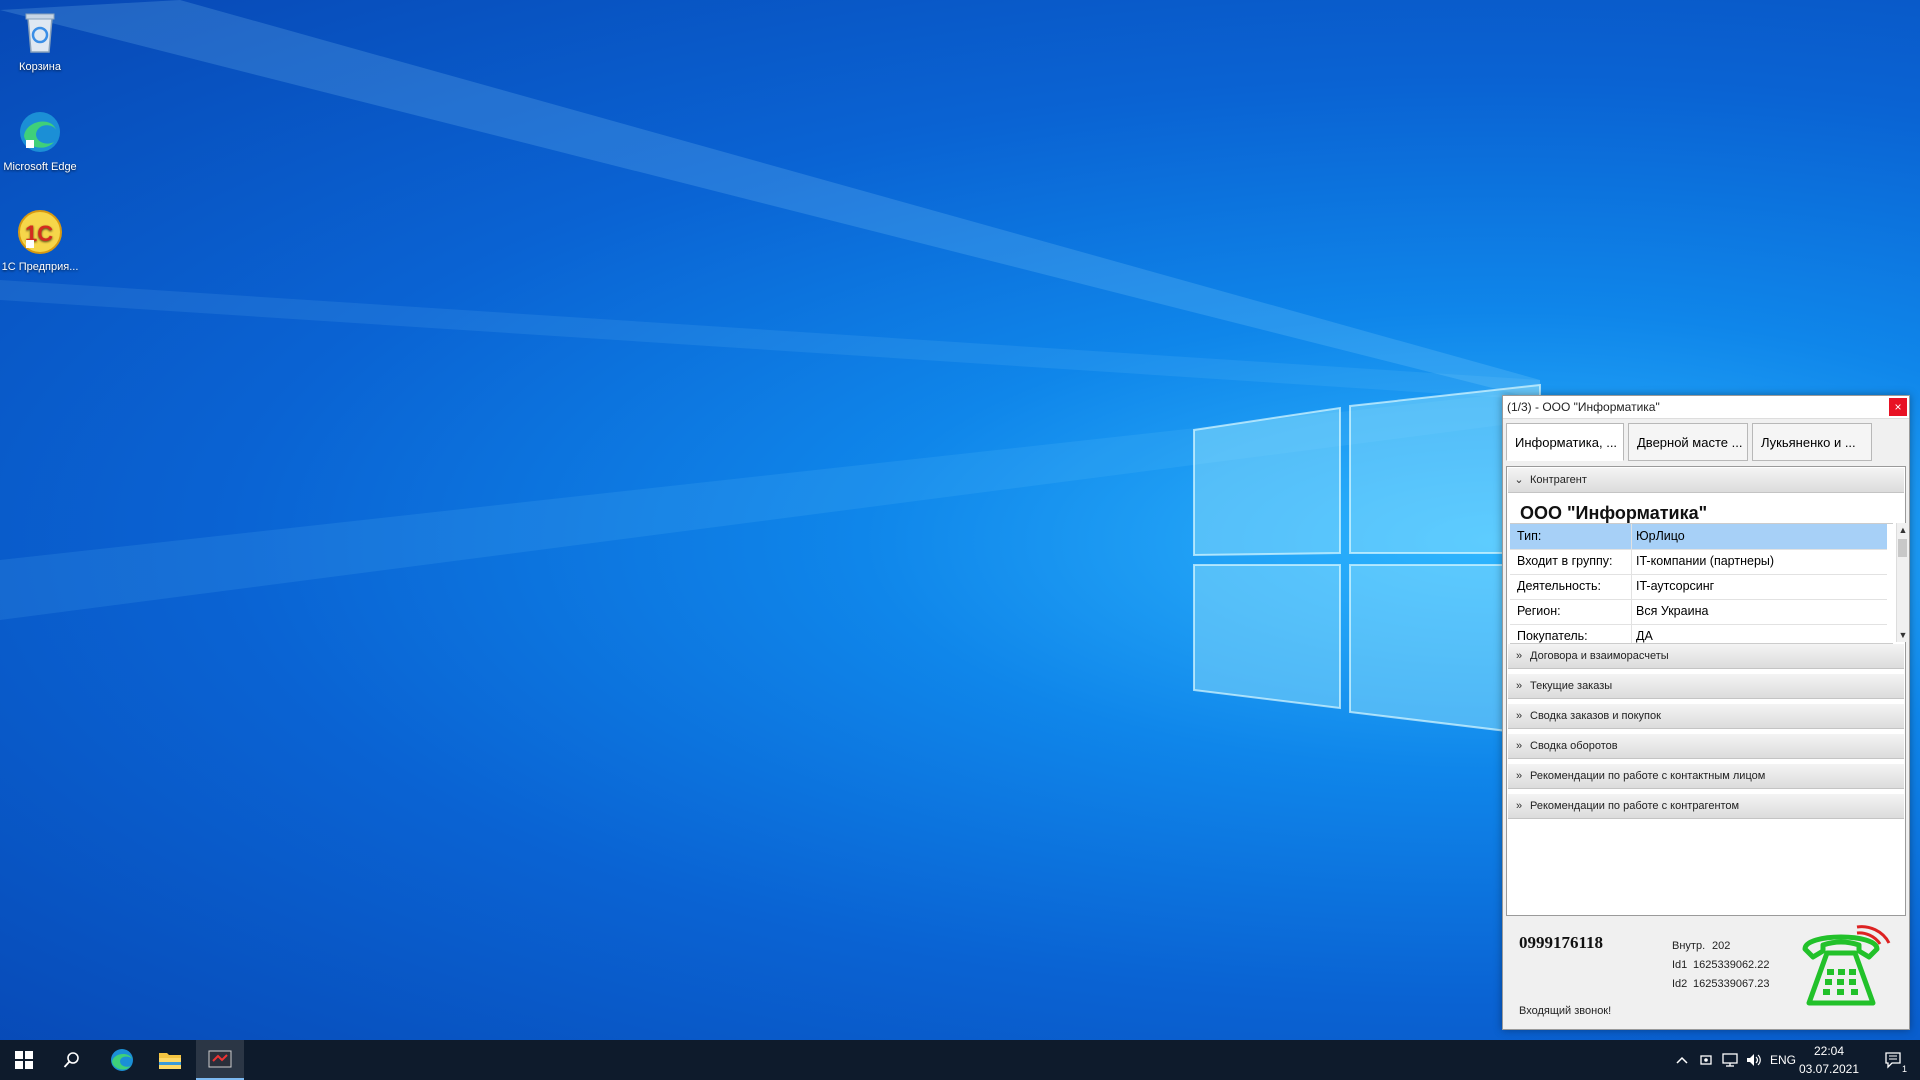  I want to click on id1-value: 1625339062.22, so click(1731, 965).